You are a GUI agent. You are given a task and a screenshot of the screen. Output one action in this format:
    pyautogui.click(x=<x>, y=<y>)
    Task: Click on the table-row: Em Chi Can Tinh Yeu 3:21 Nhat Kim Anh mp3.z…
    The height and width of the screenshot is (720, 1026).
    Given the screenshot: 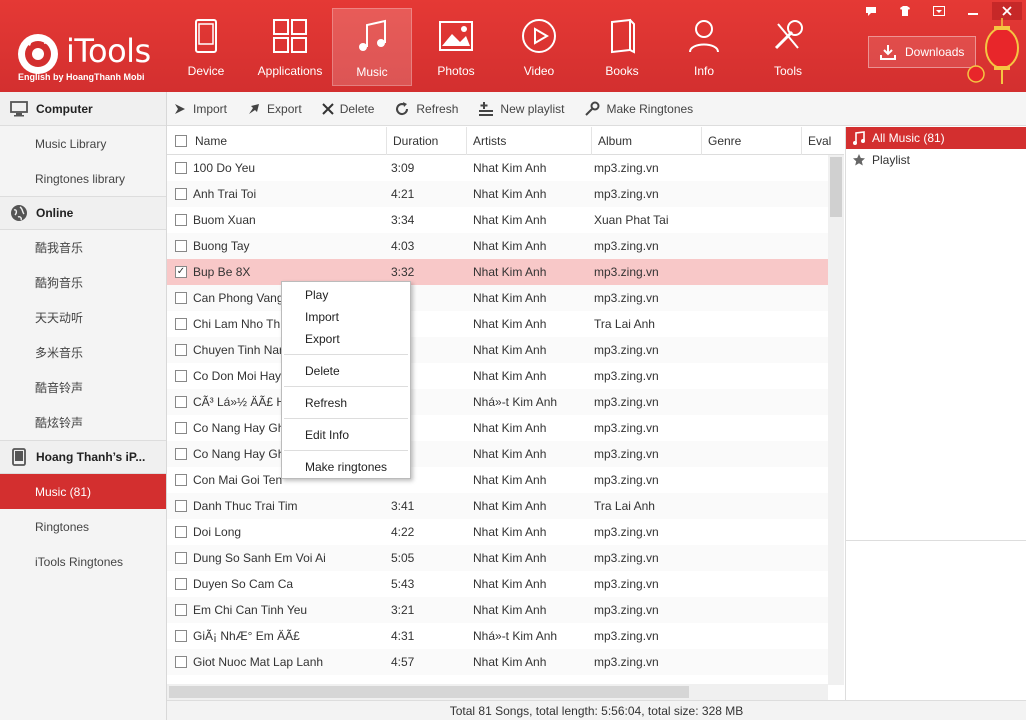 What is the action you would take?
    pyautogui.click(x=505, y=610)
    